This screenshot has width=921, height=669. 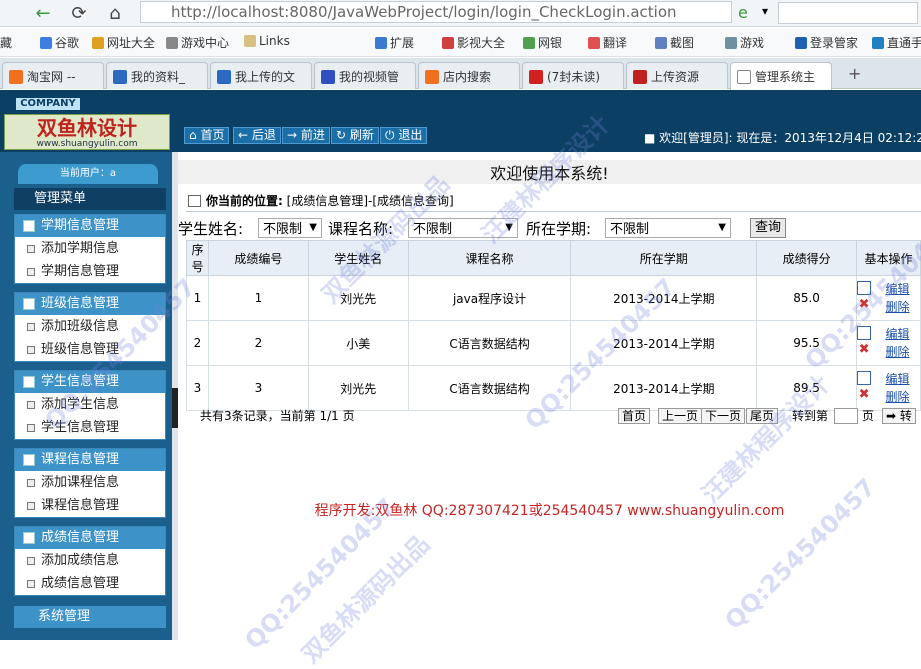 What do you see at coordinates (43, 13) in the screenshot?
I see `back-arrow-icon: ←` at bounding box center [43, 13].